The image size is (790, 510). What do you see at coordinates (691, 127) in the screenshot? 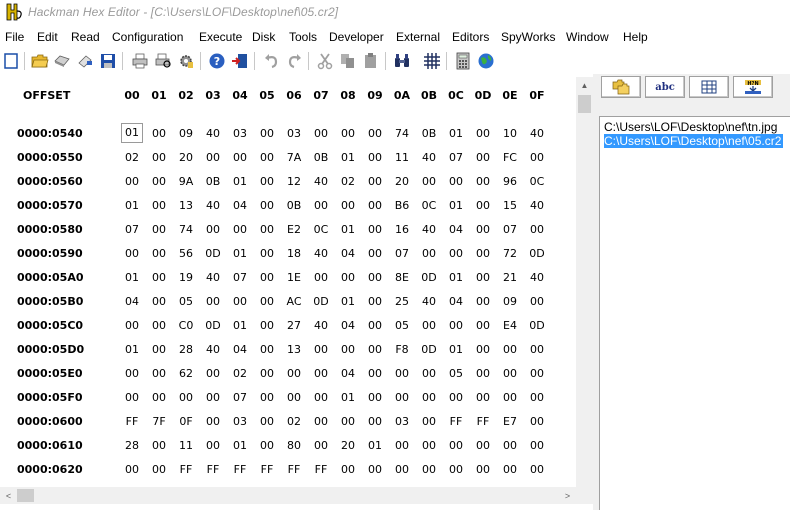
I see `file-list-item: C:\Users\LOF\Desktop\nef\tn.jpg` at bounding box center [691, 127].